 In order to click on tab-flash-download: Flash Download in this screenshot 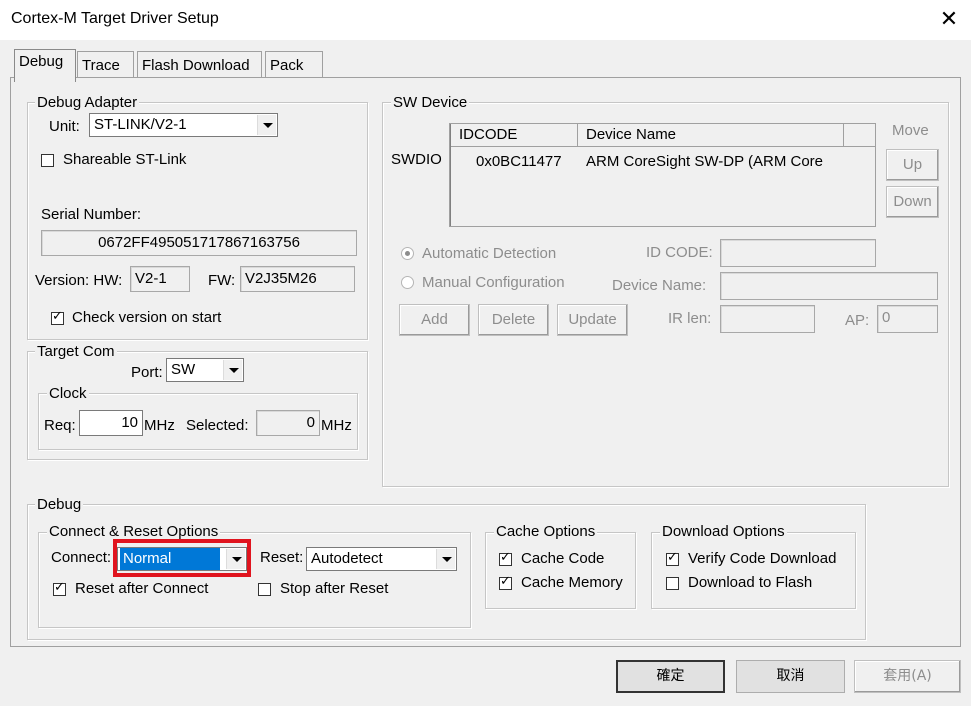, I will do `click(199, 65)`.